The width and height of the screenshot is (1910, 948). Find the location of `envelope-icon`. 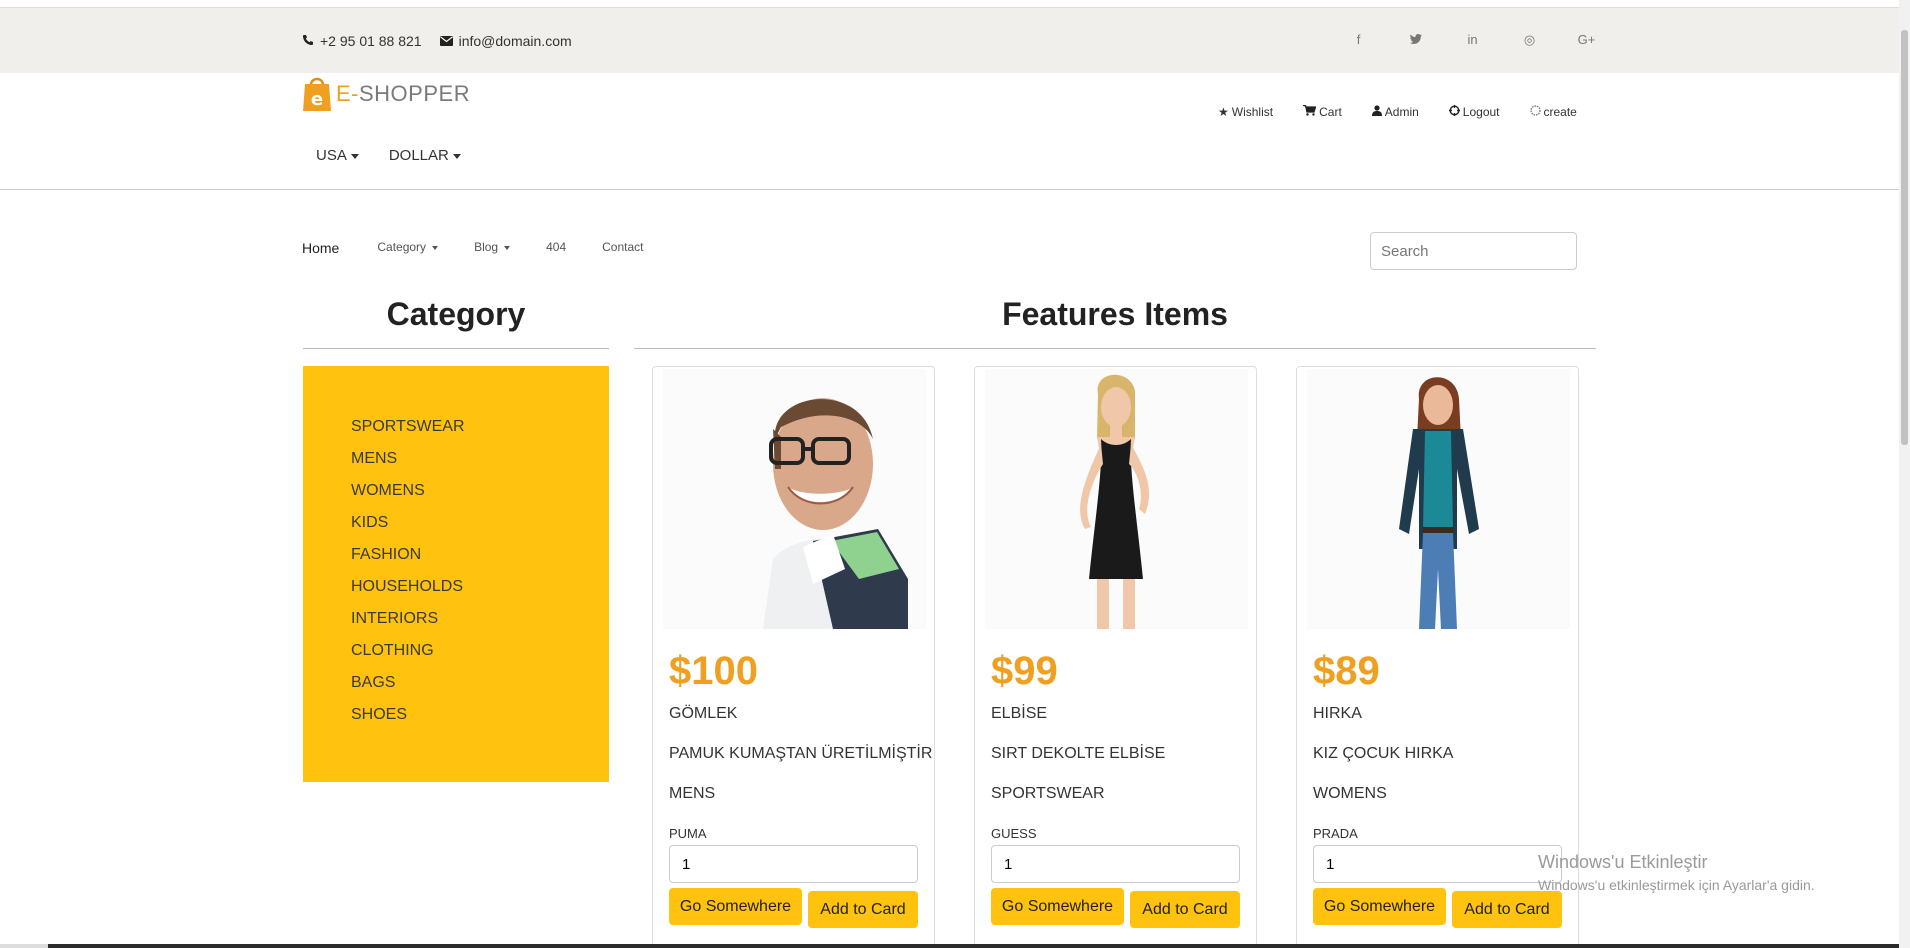

envelope-icon is located at coordinates (446, 41).